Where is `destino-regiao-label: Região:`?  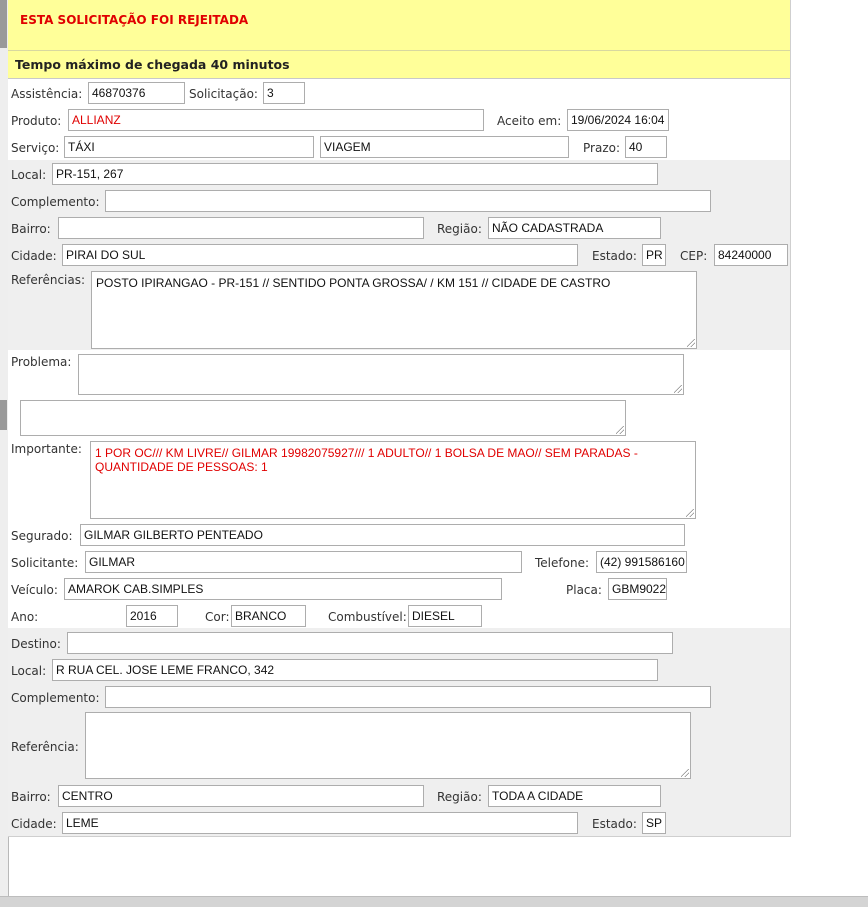
destino-regiao-label: Região: is located at coordinates (459, 797).